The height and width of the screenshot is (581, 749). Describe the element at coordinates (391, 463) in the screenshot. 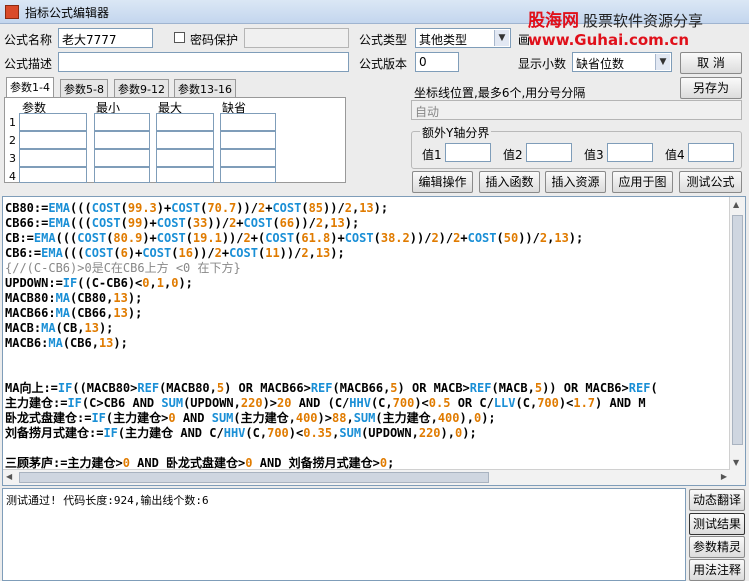

I see `code-token: ;` at that location.